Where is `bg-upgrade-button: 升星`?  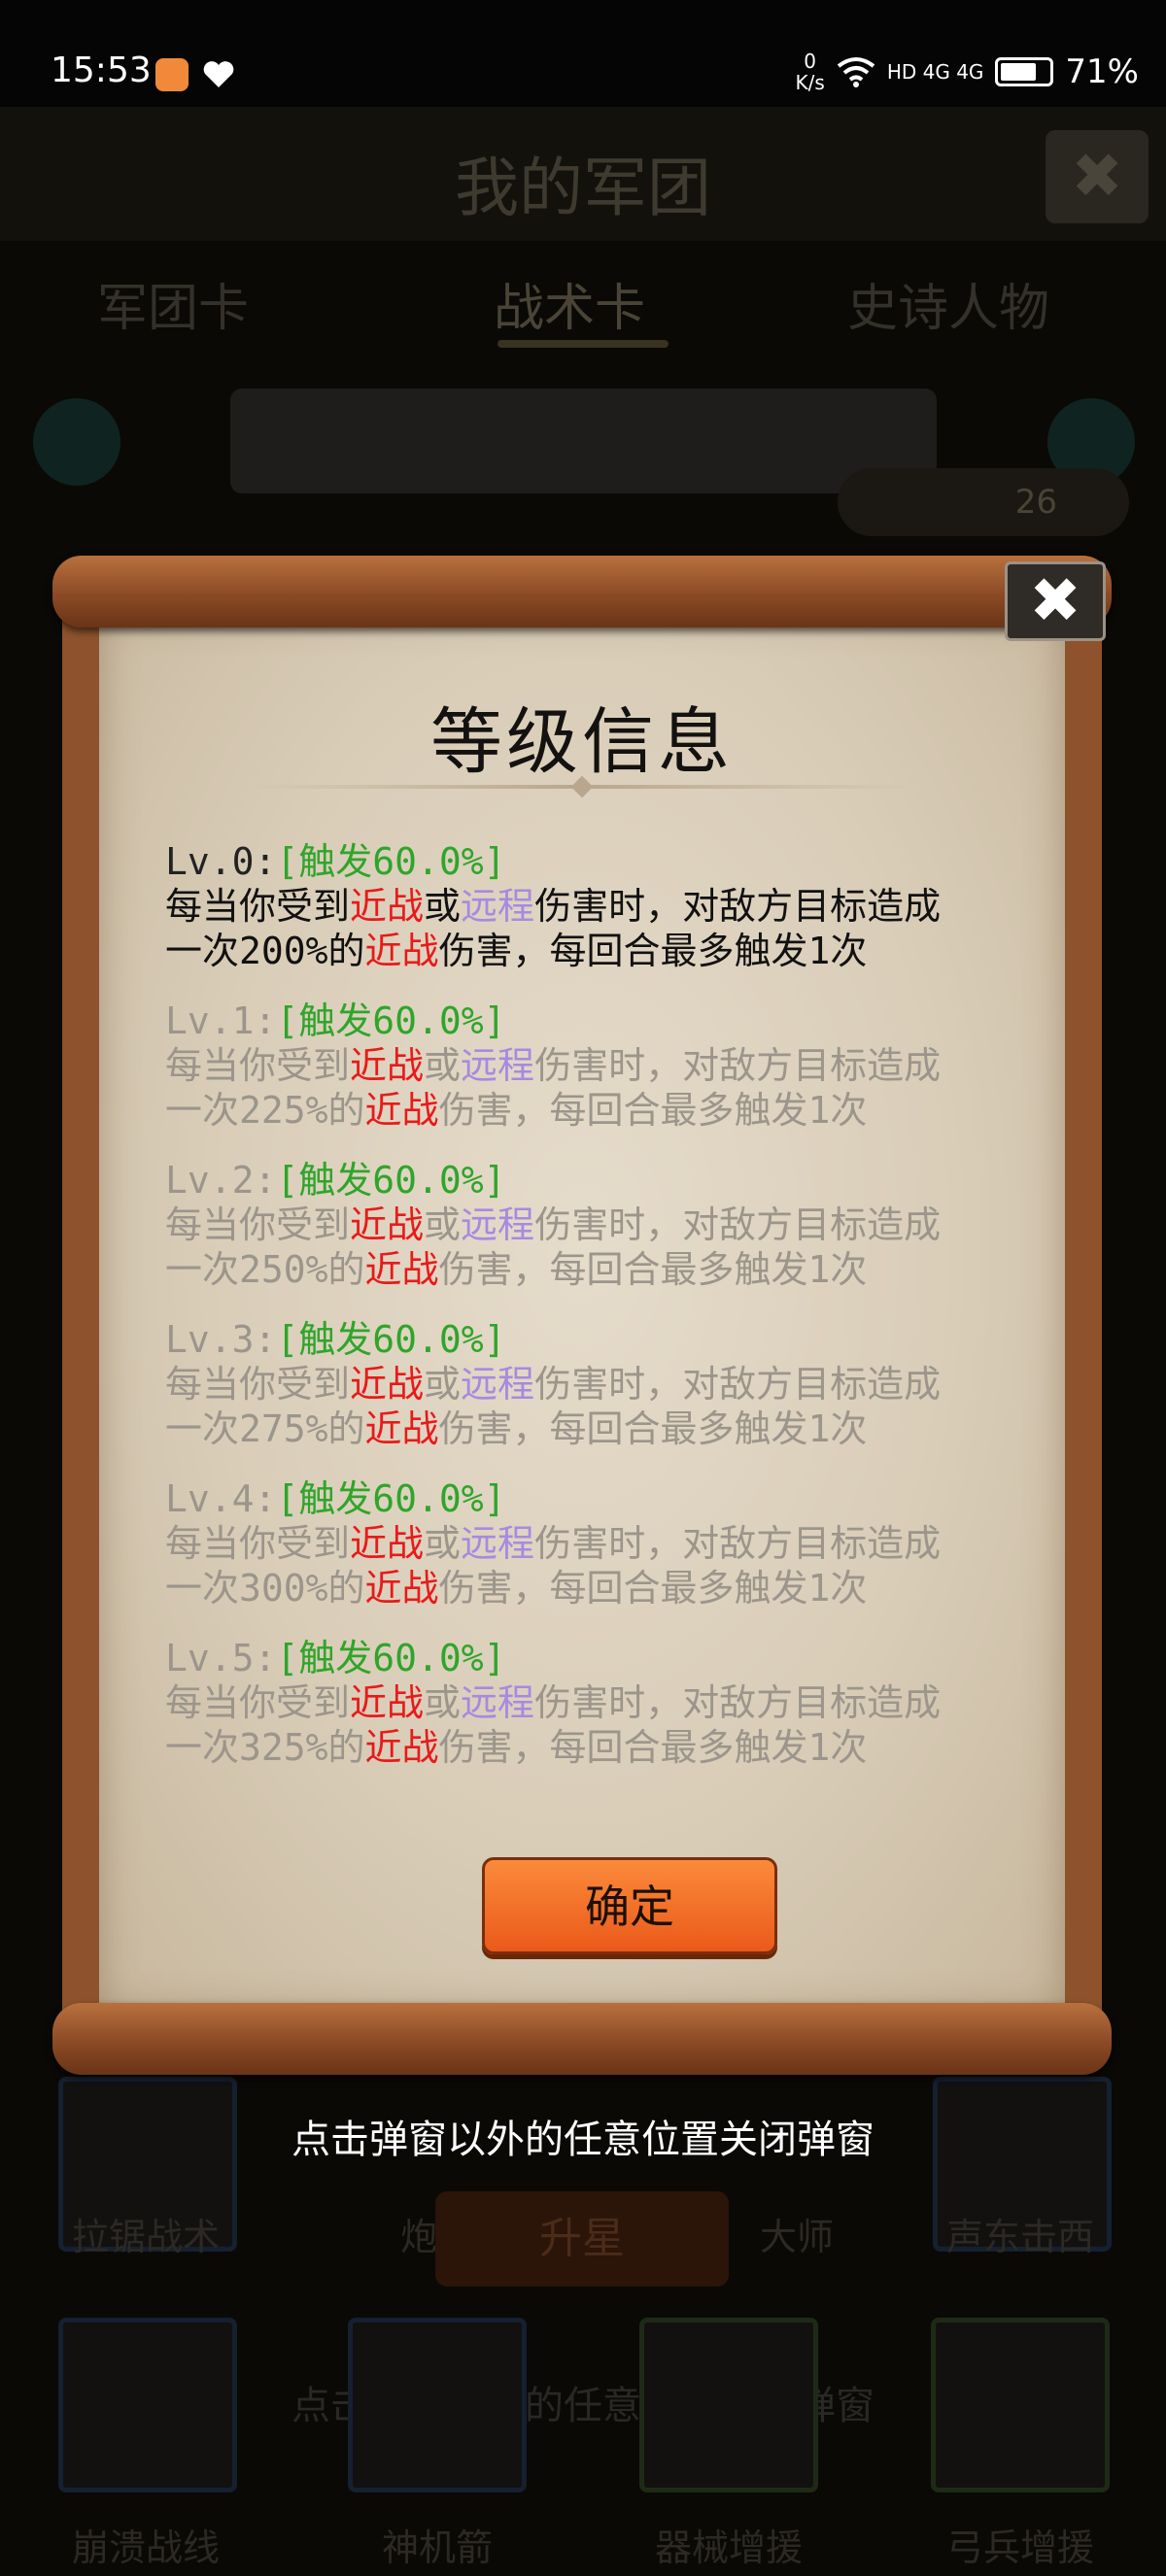
bg-upgrade-button: 升星 is located at coordinates (582, 2239).